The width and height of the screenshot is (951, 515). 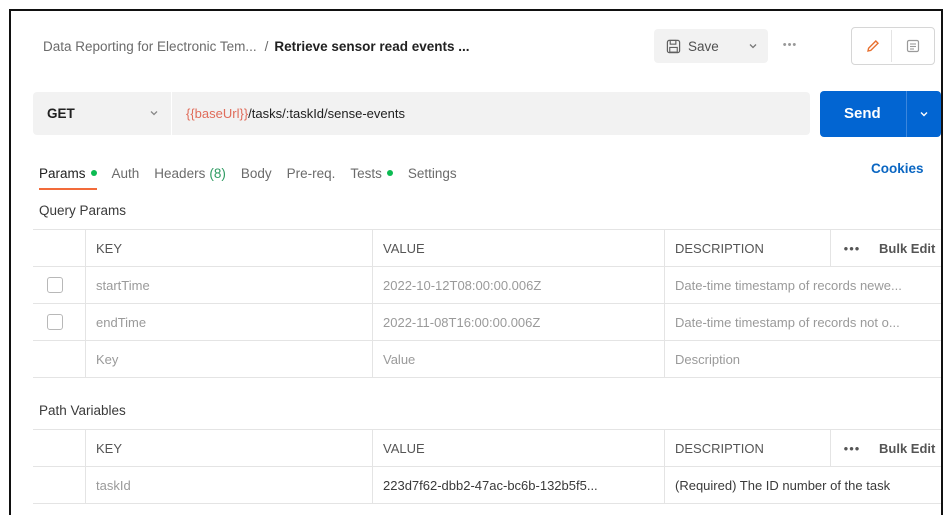 What do you see at coordinates (228, 485) in the screenshot?
I see `path-variable-key-cell: taskId` at bounding box center [228, 485].